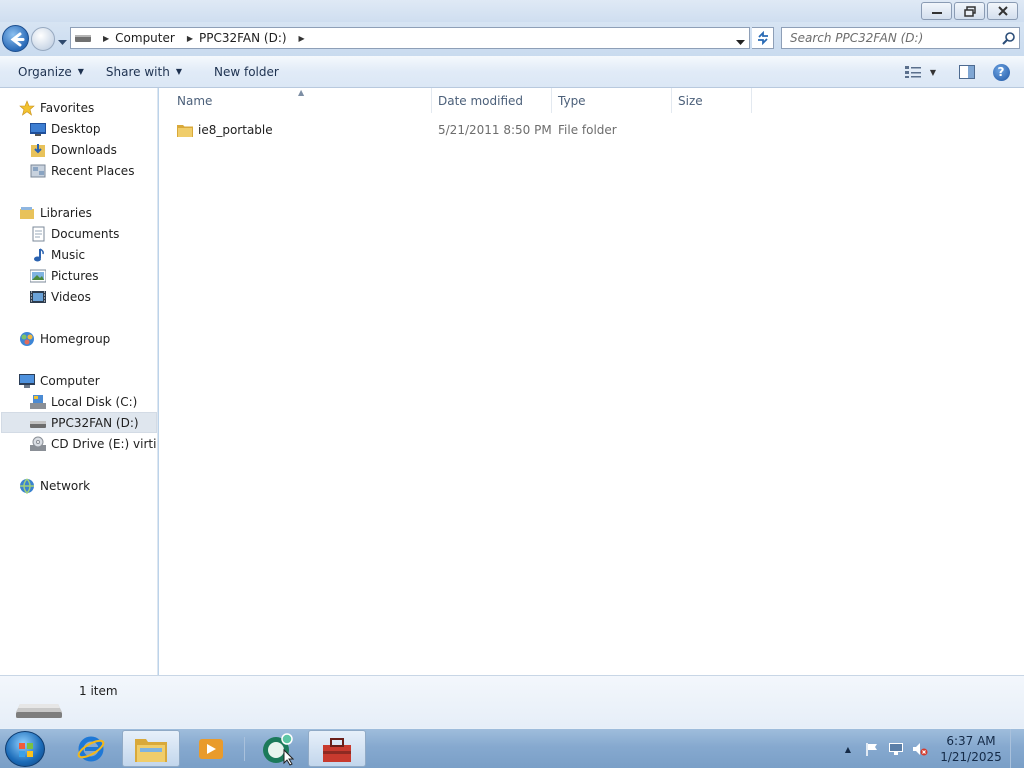 This screenshot has height=768, width=1024. Describe the element at coordinates (690, 100) in the screenshot. I see `column-label: Size` at that location.